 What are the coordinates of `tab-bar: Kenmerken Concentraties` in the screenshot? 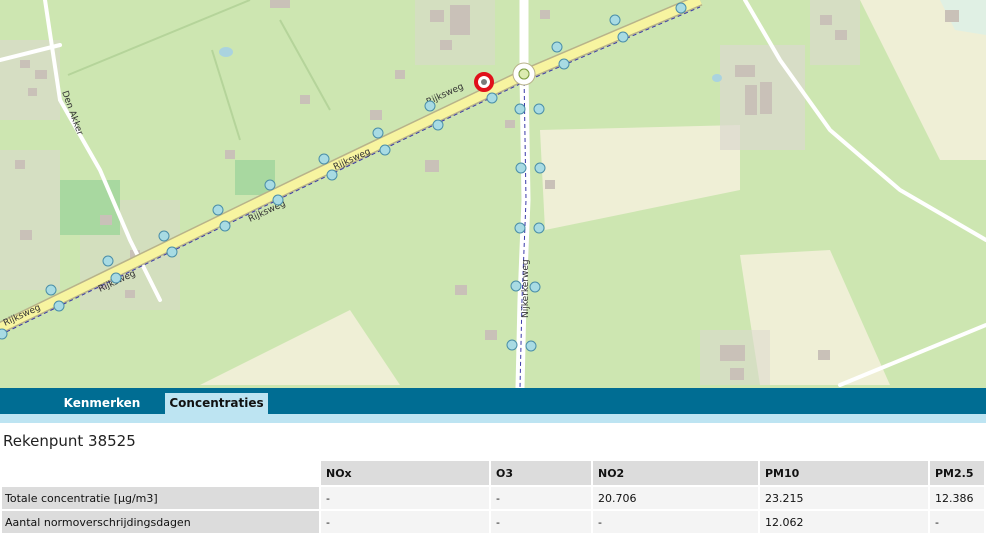 It's located at (493, 401).